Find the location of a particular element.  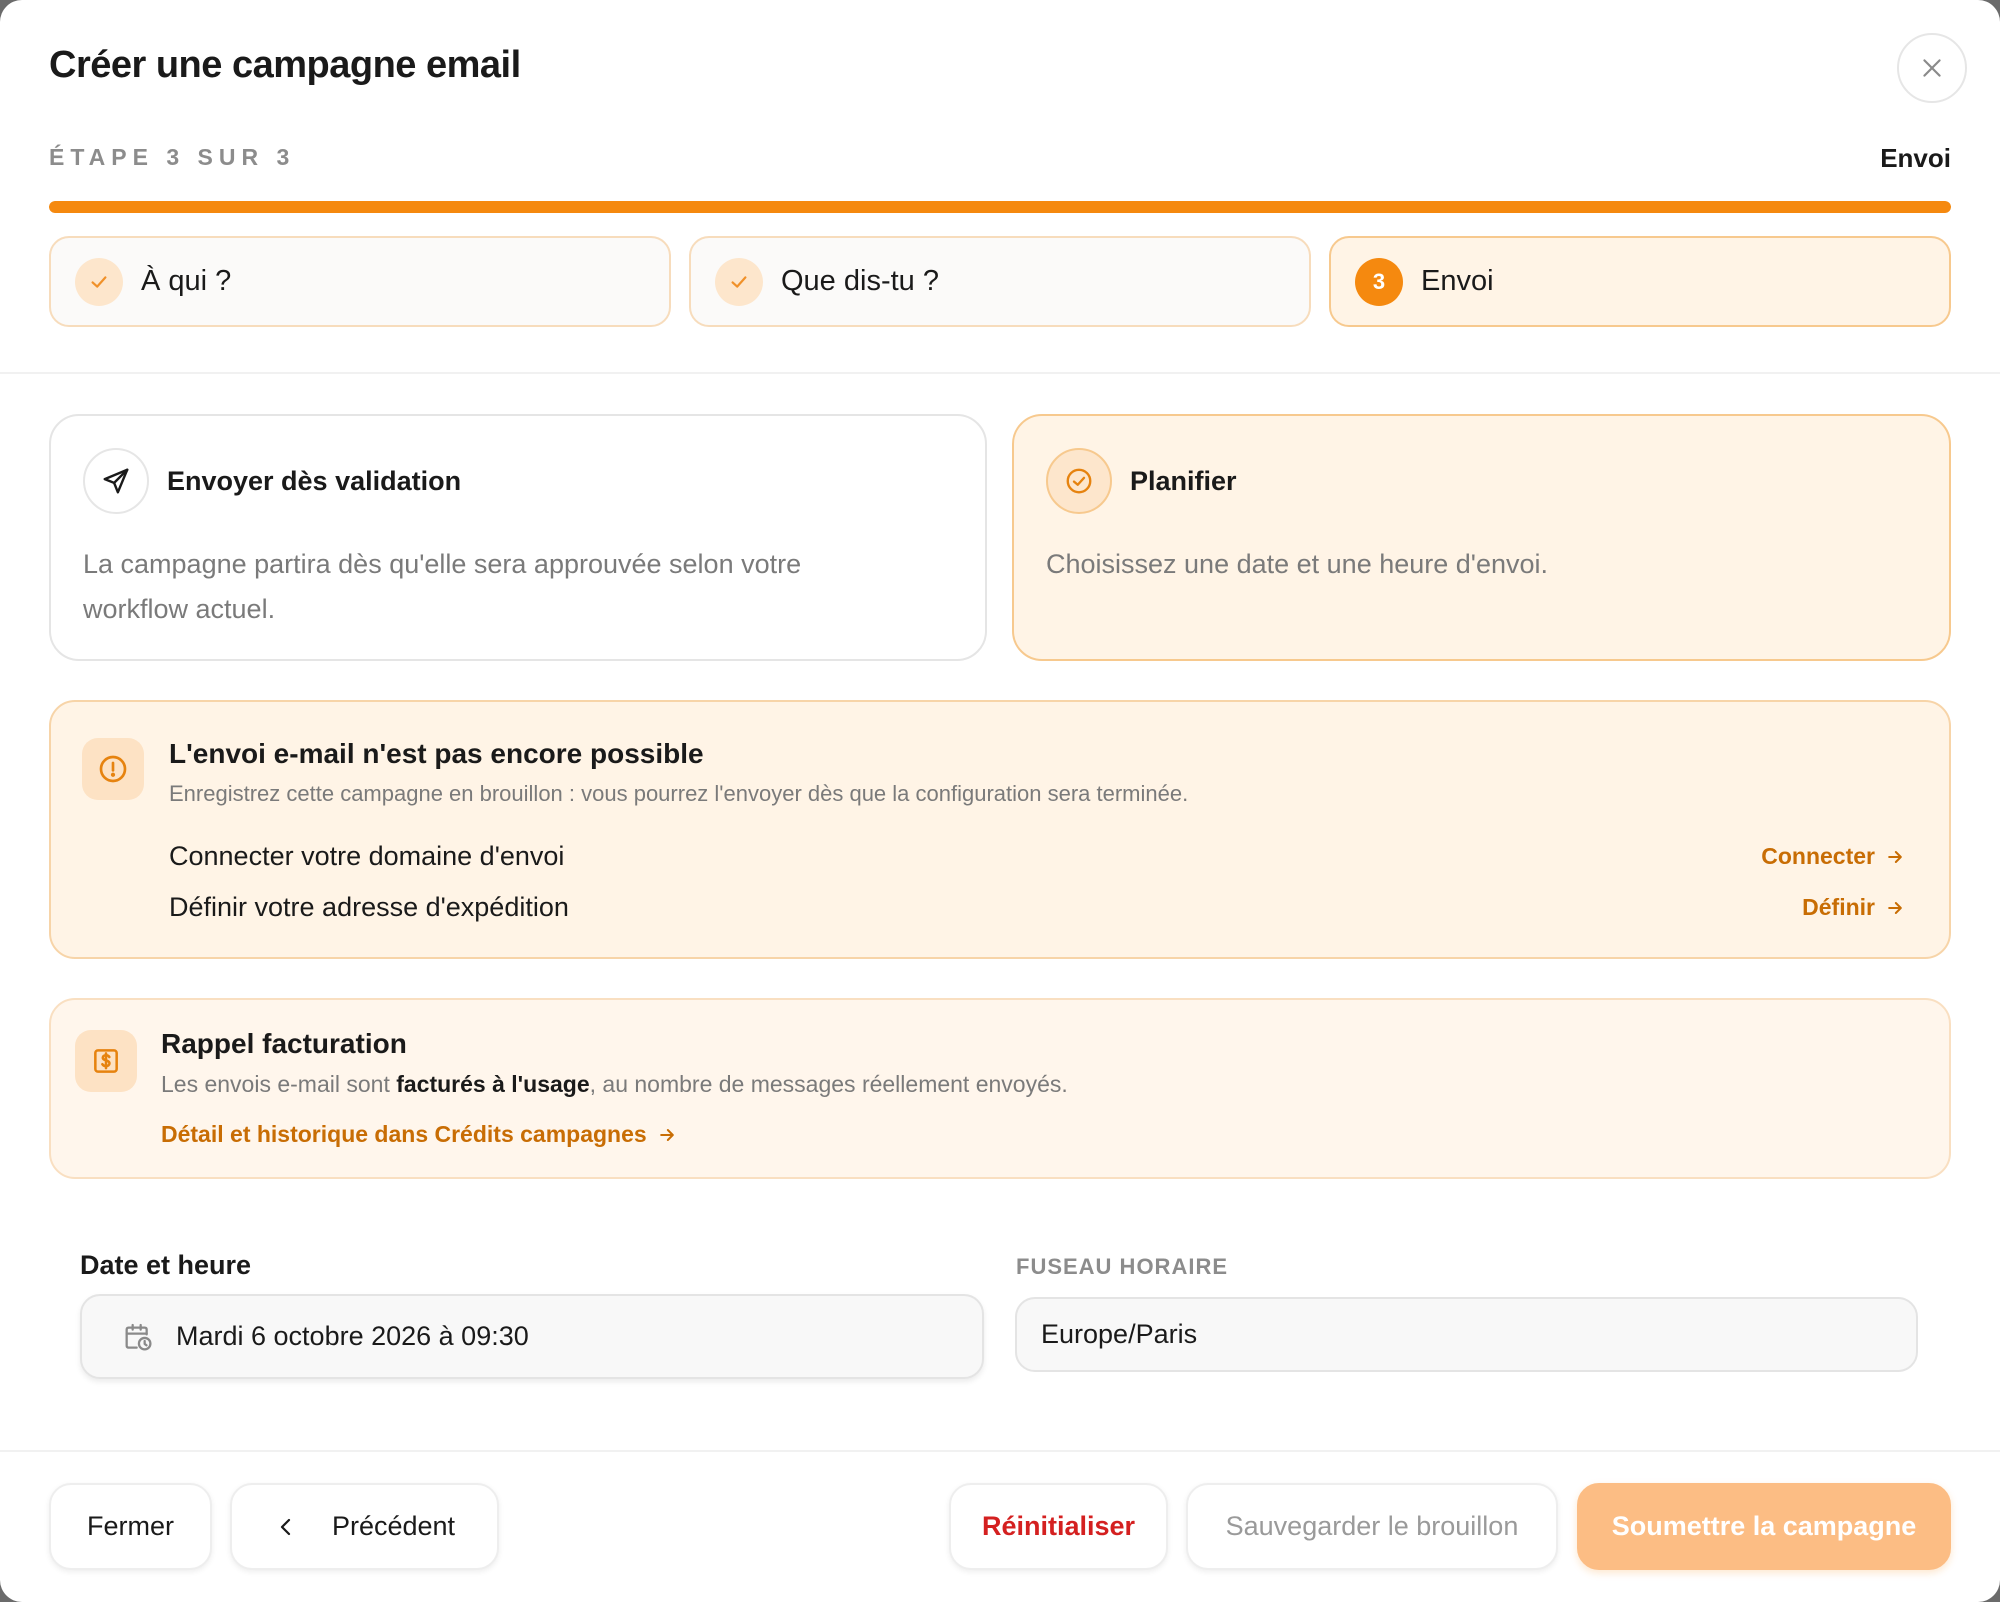

billing-icon-wrap is located at coordinates (106, 1061).